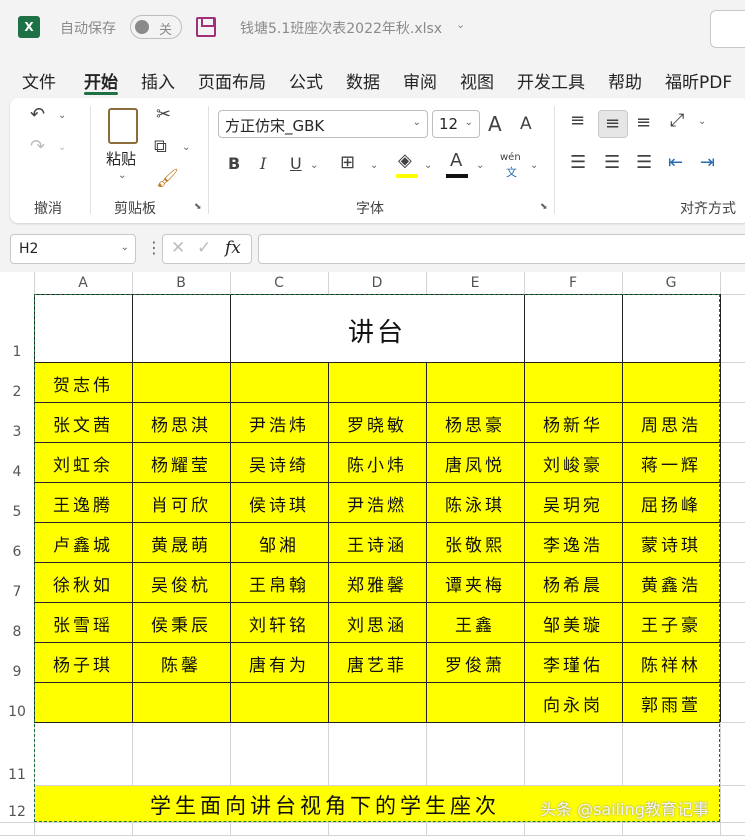  Describe the element at coordinates (279, 283) in the screenshot. I see `column-header: C` at that location.